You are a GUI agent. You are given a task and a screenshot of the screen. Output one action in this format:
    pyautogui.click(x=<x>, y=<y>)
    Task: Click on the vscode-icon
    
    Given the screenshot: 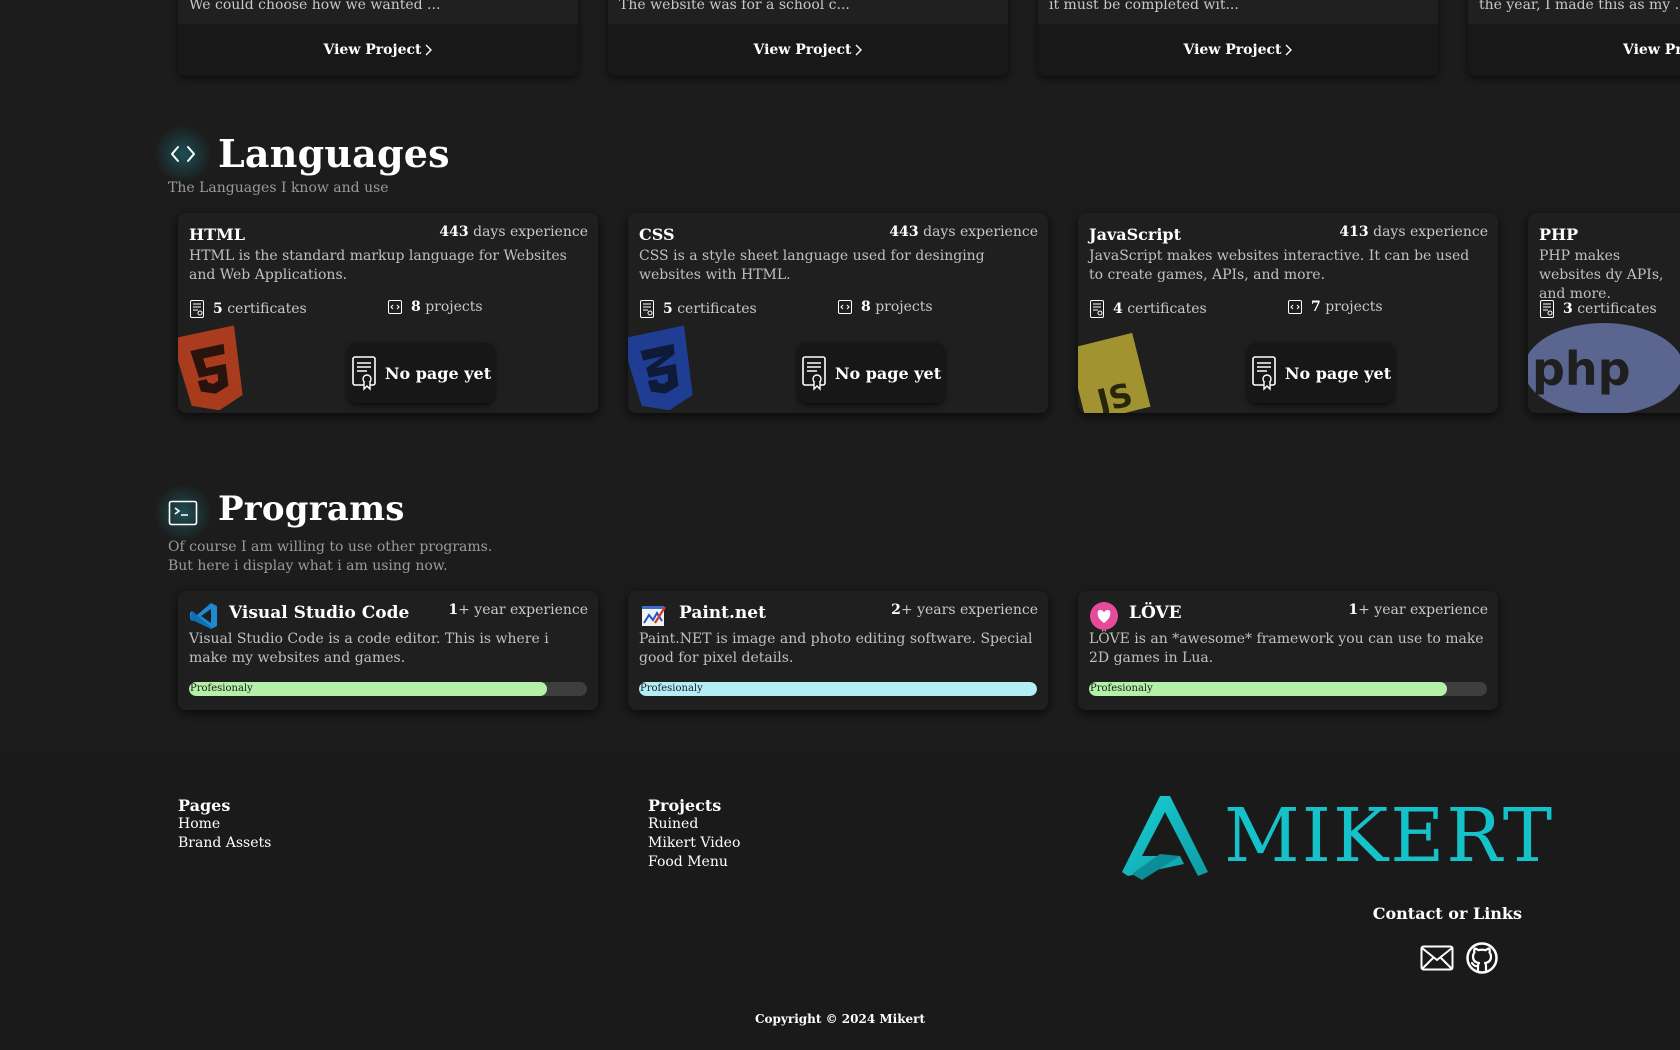 What is the action you would take?
    pyautogui.click(x=203, y=616)
    